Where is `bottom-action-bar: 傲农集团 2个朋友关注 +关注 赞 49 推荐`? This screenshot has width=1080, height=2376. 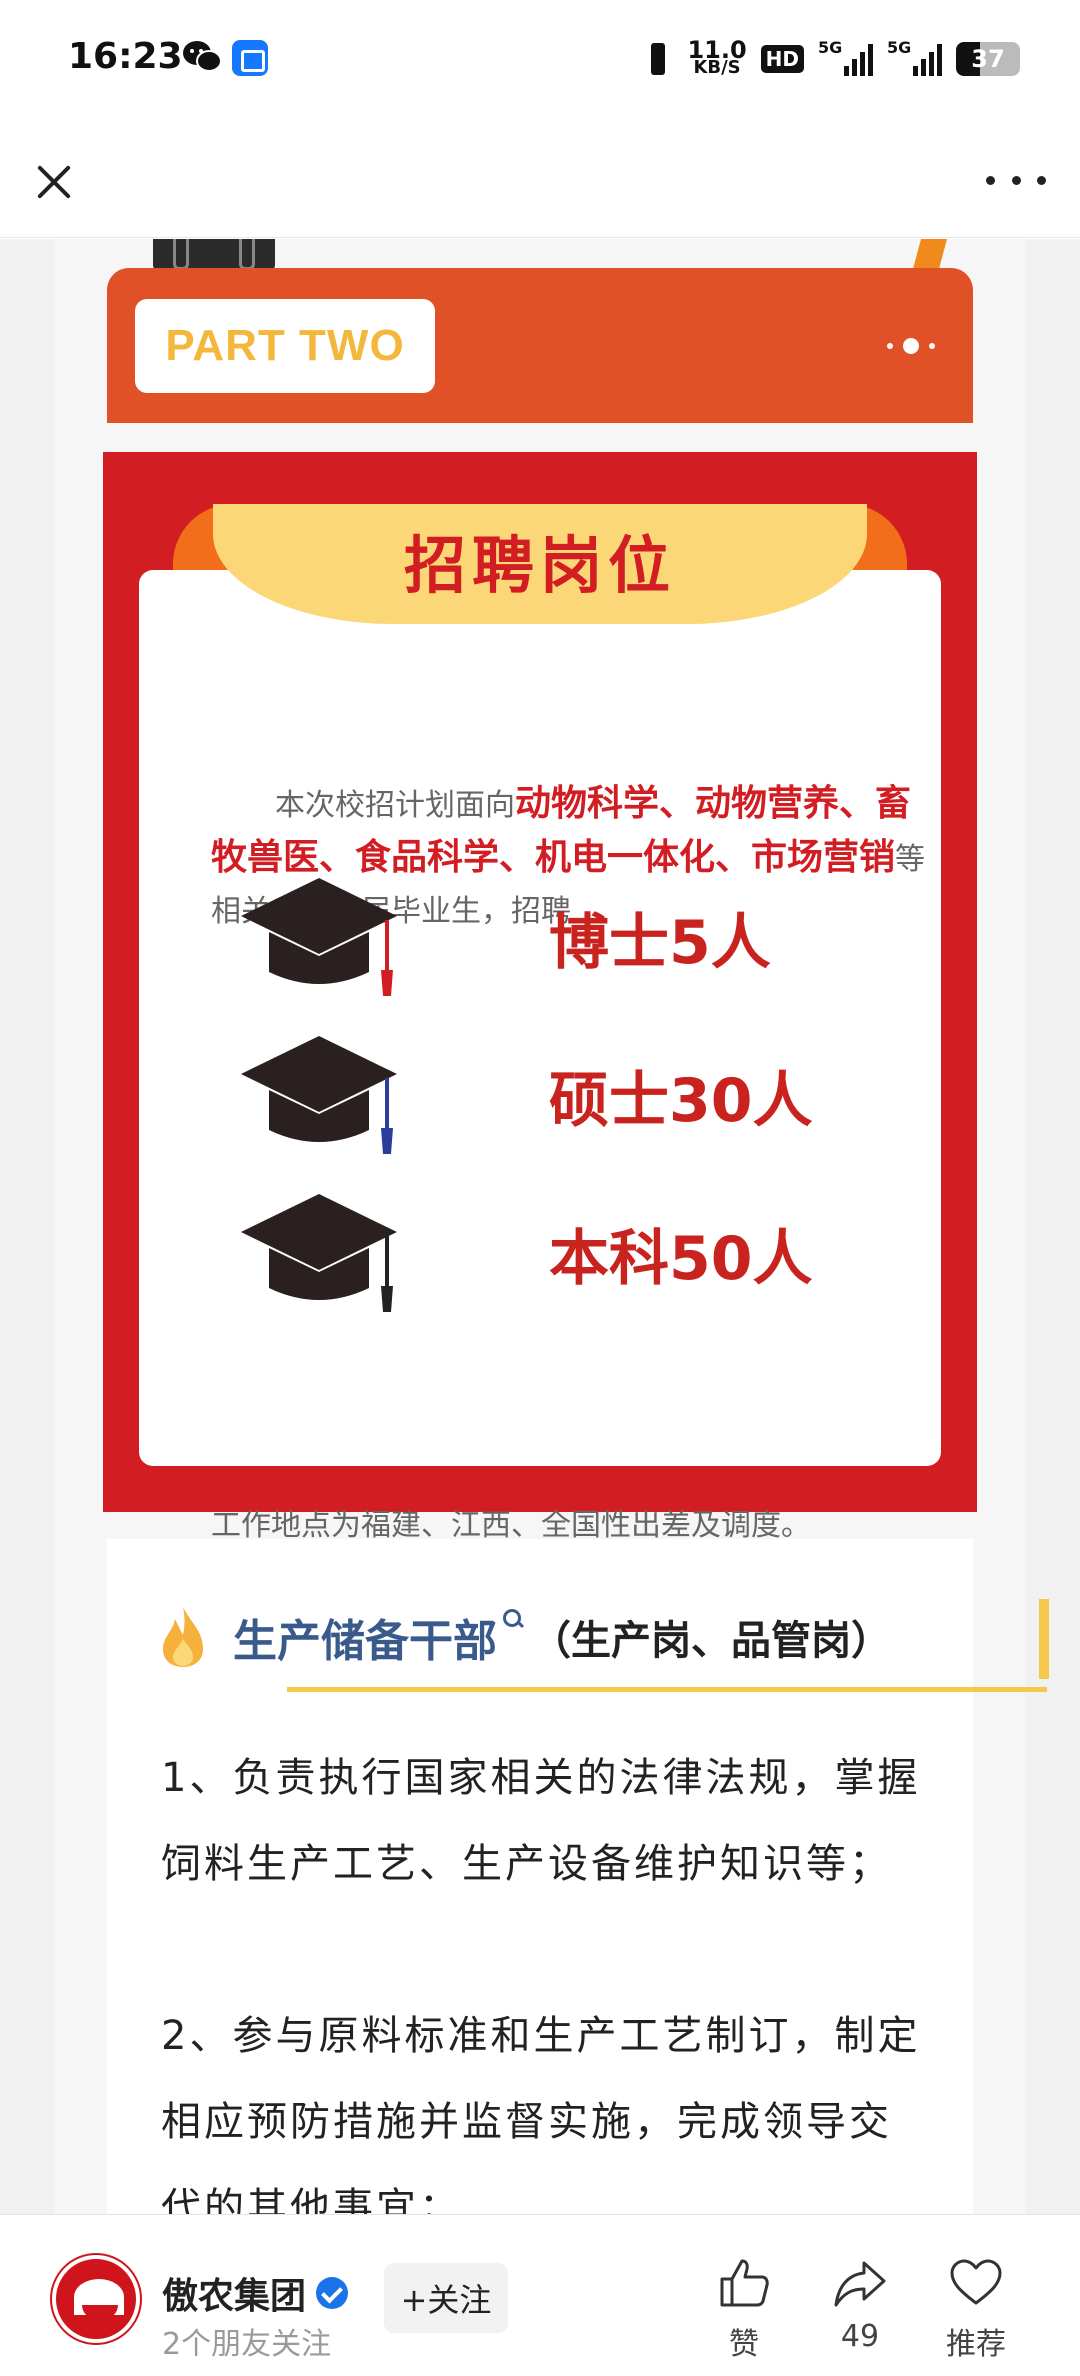 bottom-action-bar: 傲农集团 2个朋友关注 +关注 赞 49 推荐 is located at coordinates (540, 2295).